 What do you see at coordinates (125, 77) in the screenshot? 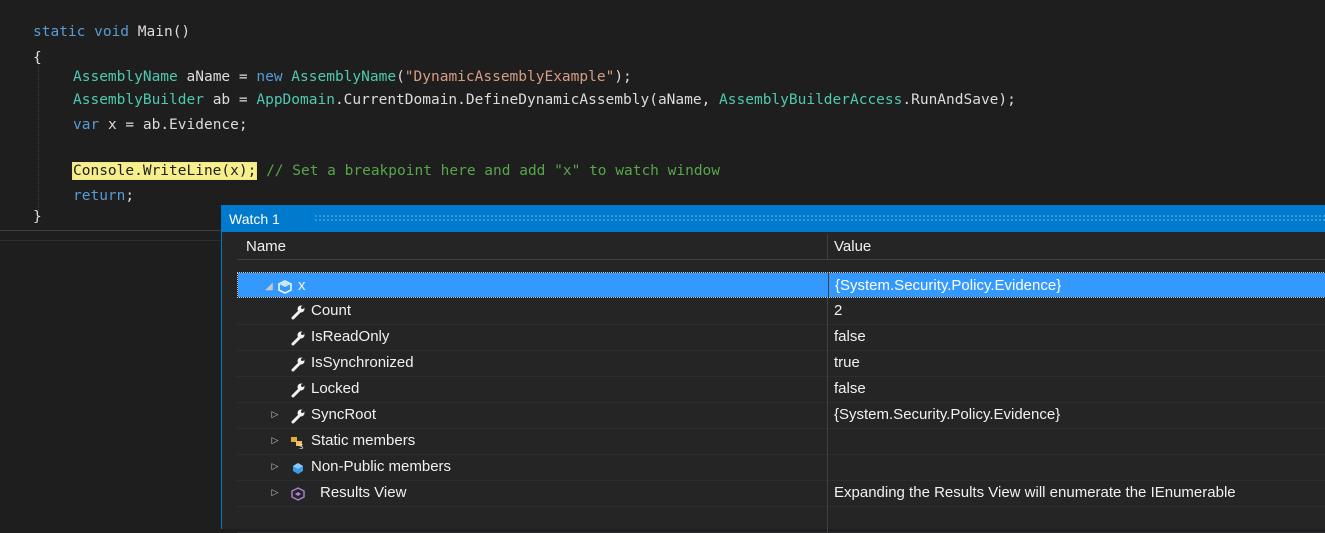
I see `type-assemblyname: AssemblyName` at bounding box center [125, 77].